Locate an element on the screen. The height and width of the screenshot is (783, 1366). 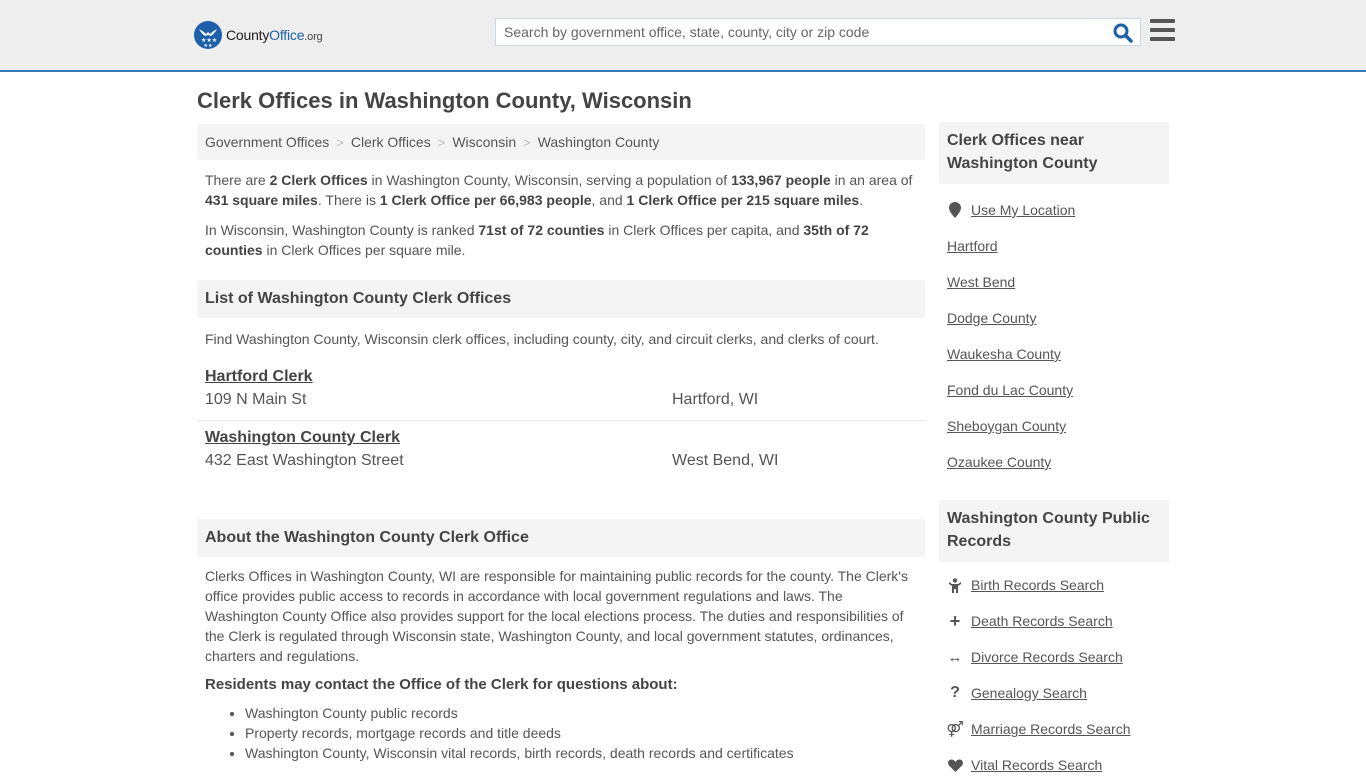
records-link: Genealogy Search is located at coordinates (1029, 693).